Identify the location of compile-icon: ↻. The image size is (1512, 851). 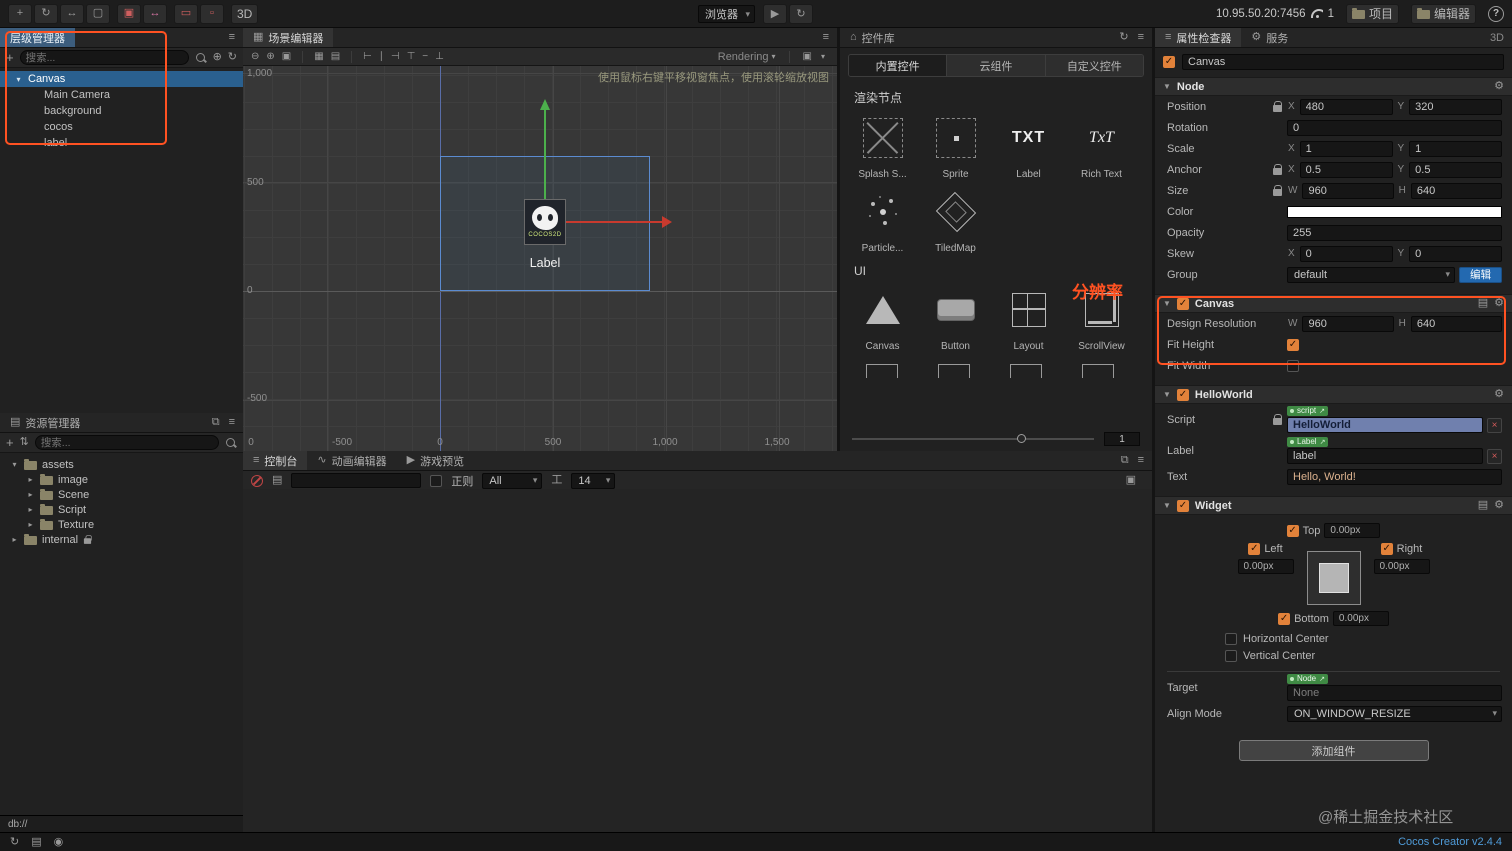
(14, 842).